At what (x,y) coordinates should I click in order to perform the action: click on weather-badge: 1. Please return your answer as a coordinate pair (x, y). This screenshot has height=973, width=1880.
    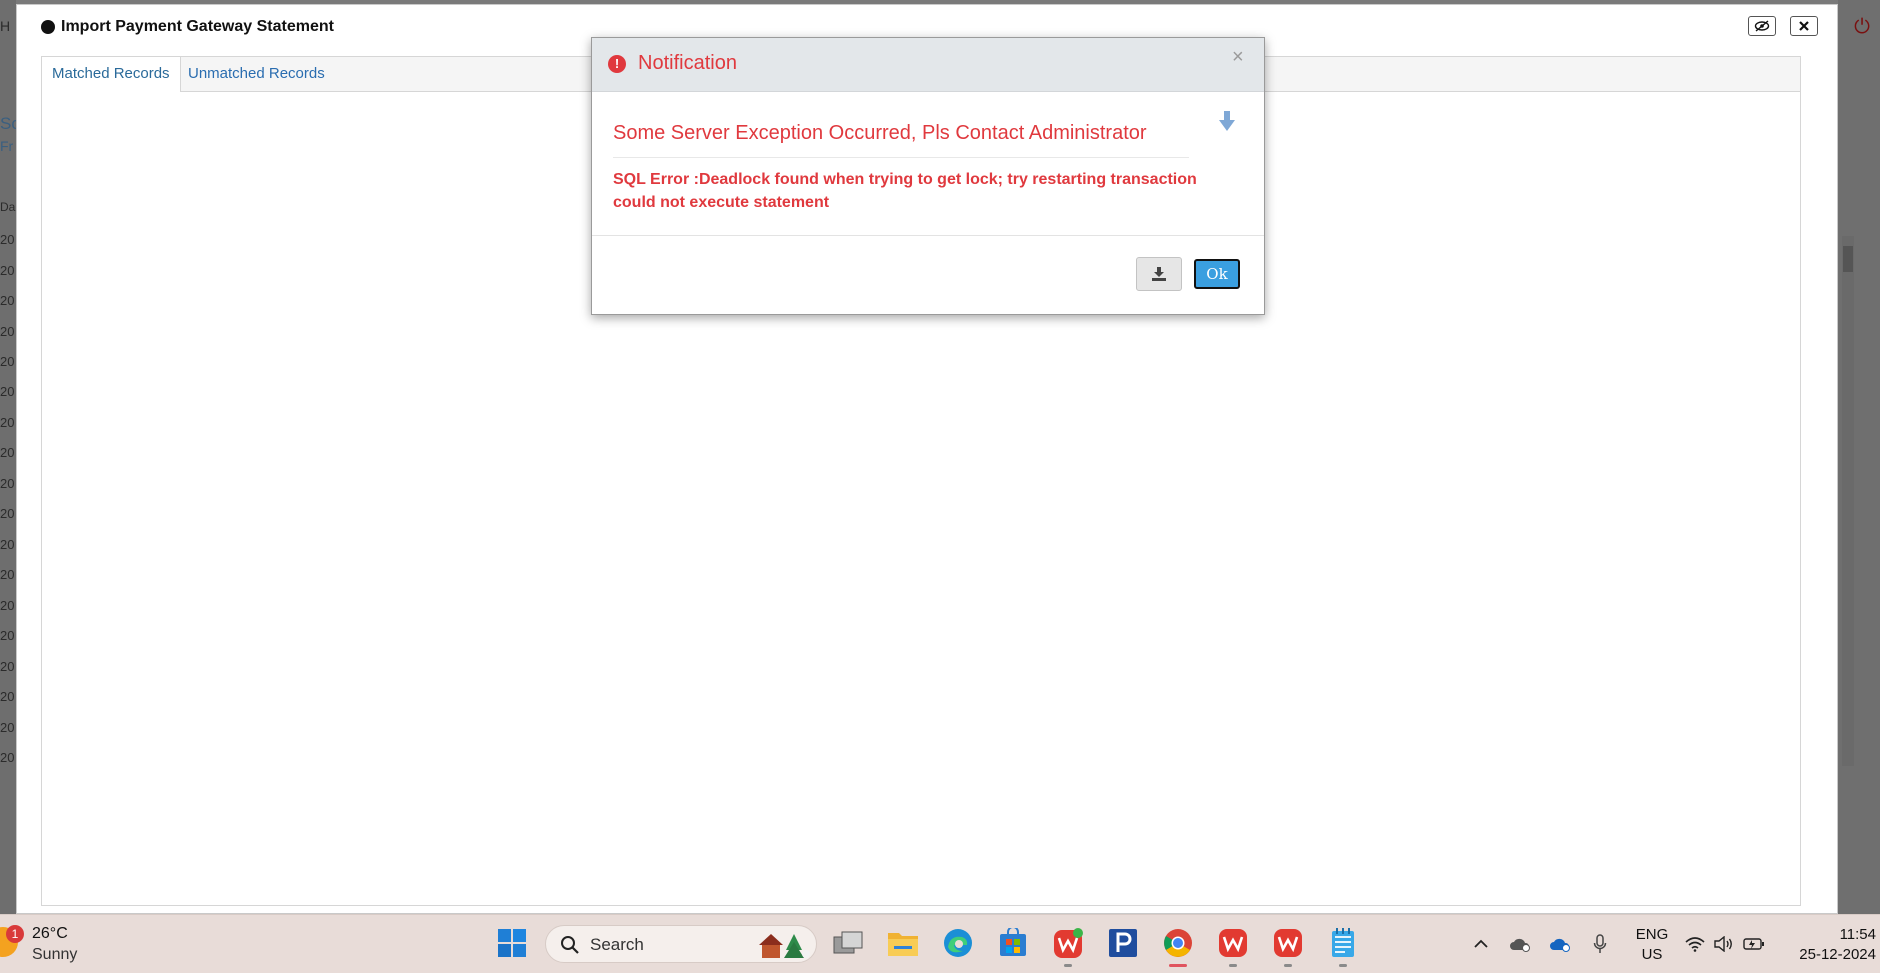
    Looking at the image, I should click on (15, 934).